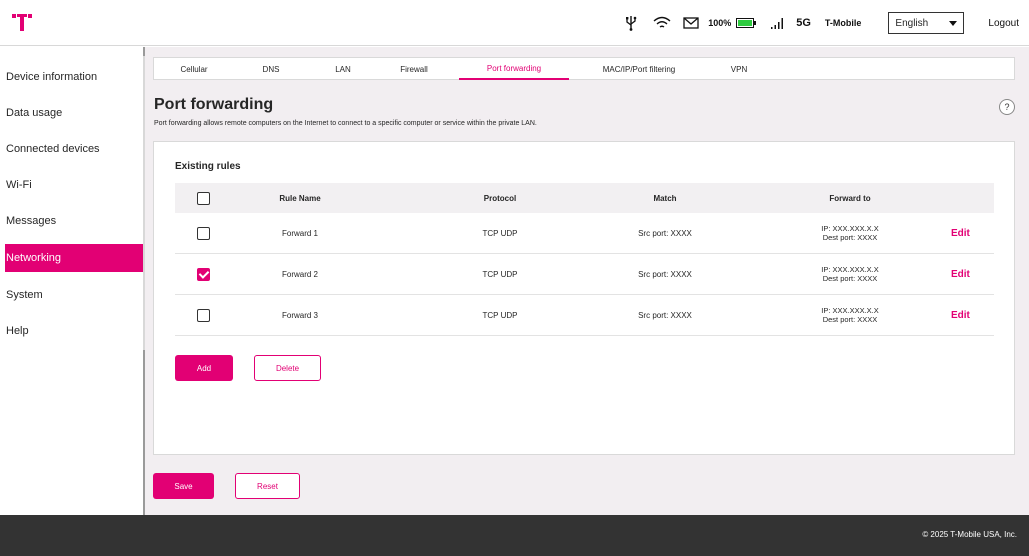  What do you see at coordinates (74, 221) in the screenshot?
I see `sidebar-item-messages: Messages` at bounding box center [74, 221].